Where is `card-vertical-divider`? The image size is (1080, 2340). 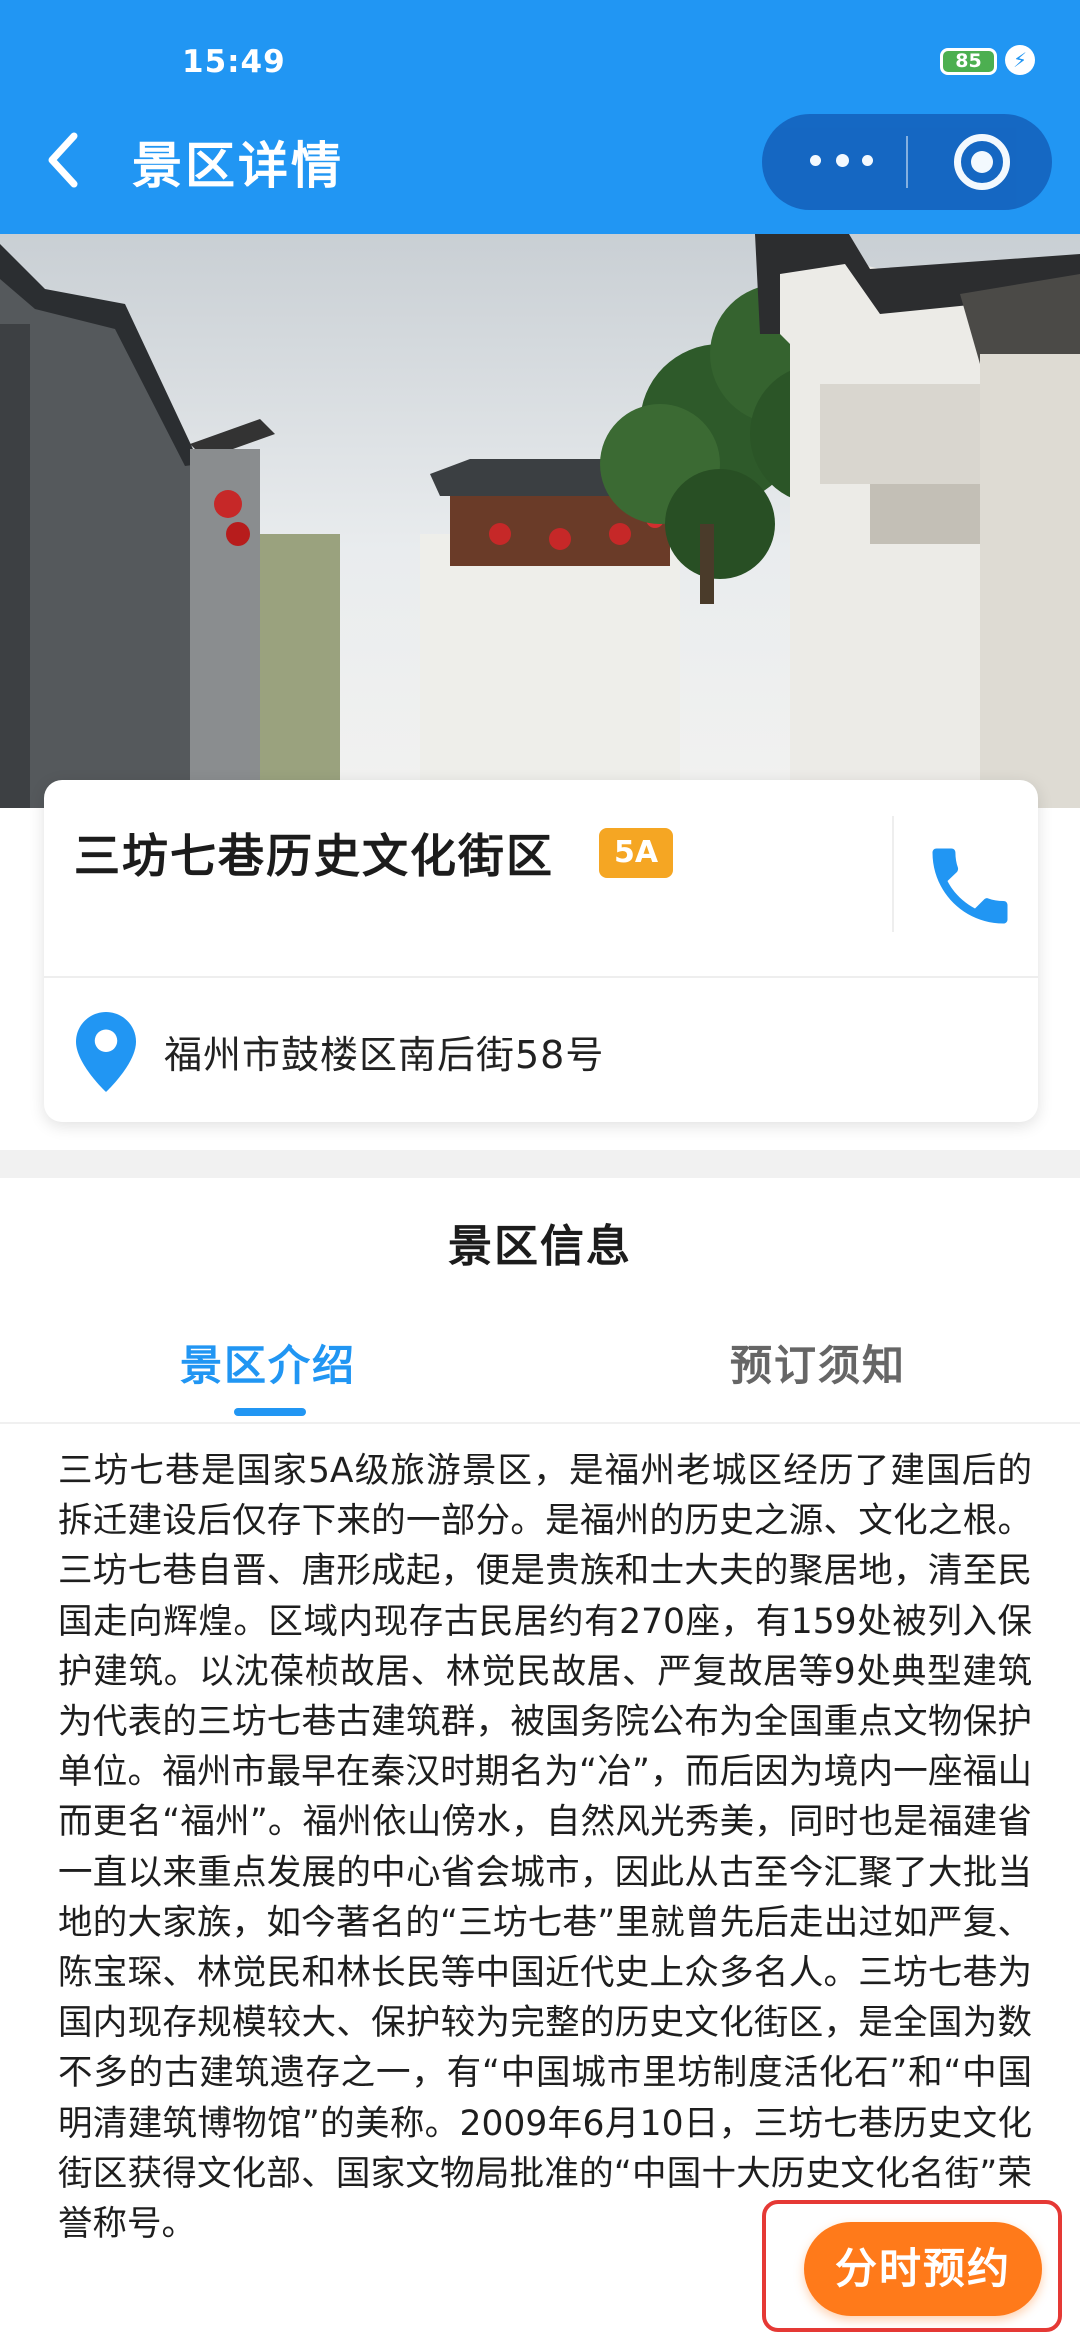
card-vertical-divider is located at coordinates (893, 874).